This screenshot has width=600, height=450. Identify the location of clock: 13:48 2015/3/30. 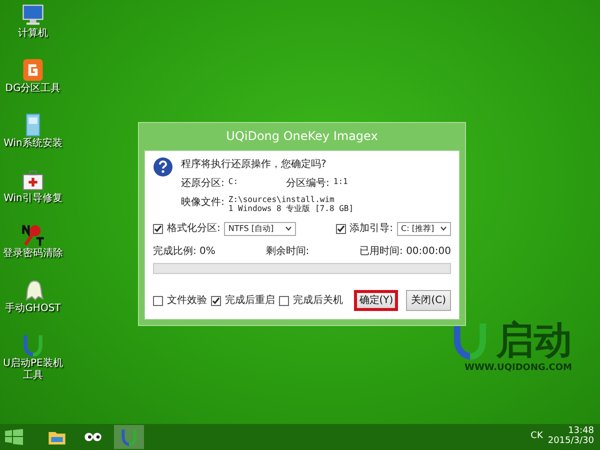
(571, 437).